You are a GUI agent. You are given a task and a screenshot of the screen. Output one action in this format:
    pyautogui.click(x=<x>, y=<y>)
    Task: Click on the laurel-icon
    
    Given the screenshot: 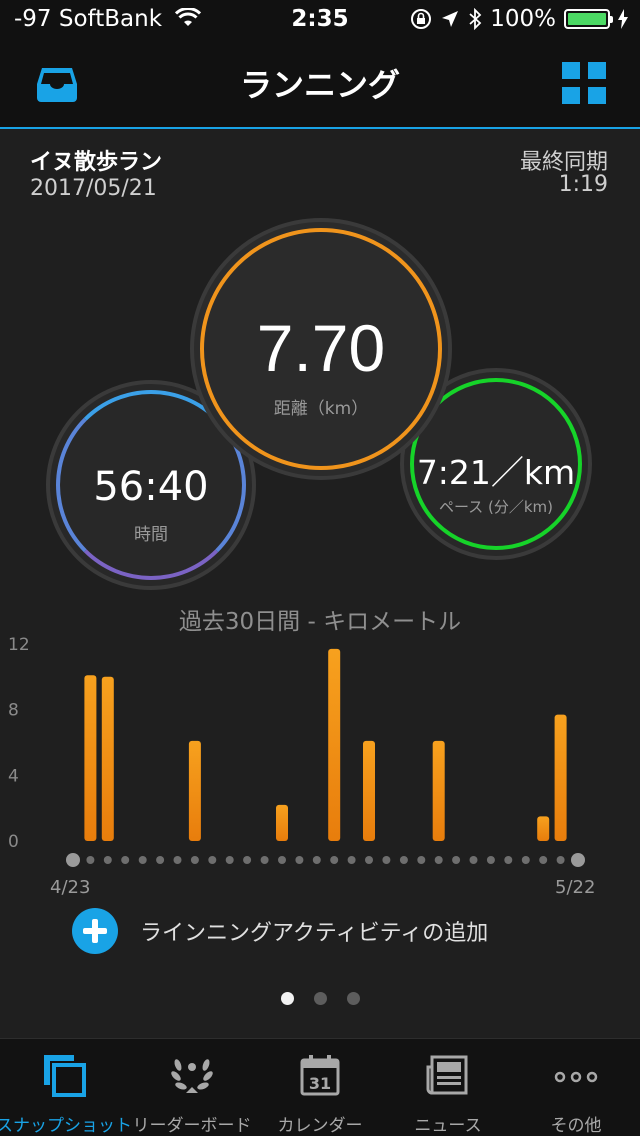 What is the action you would take?
    pyautogui.click(x=192, y=1076)
    